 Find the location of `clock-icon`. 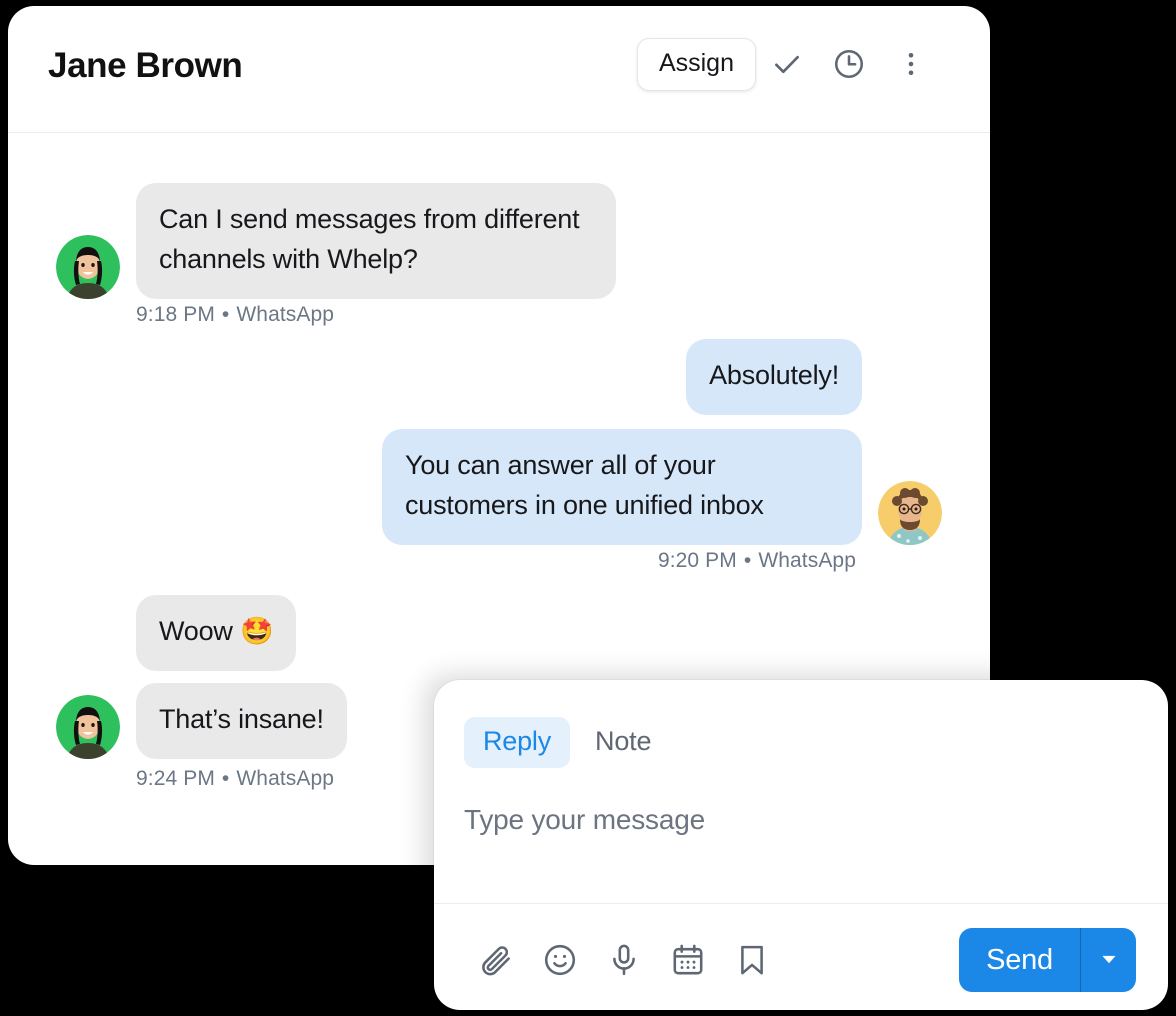

clock-icon is located at coordinates (849, 64).